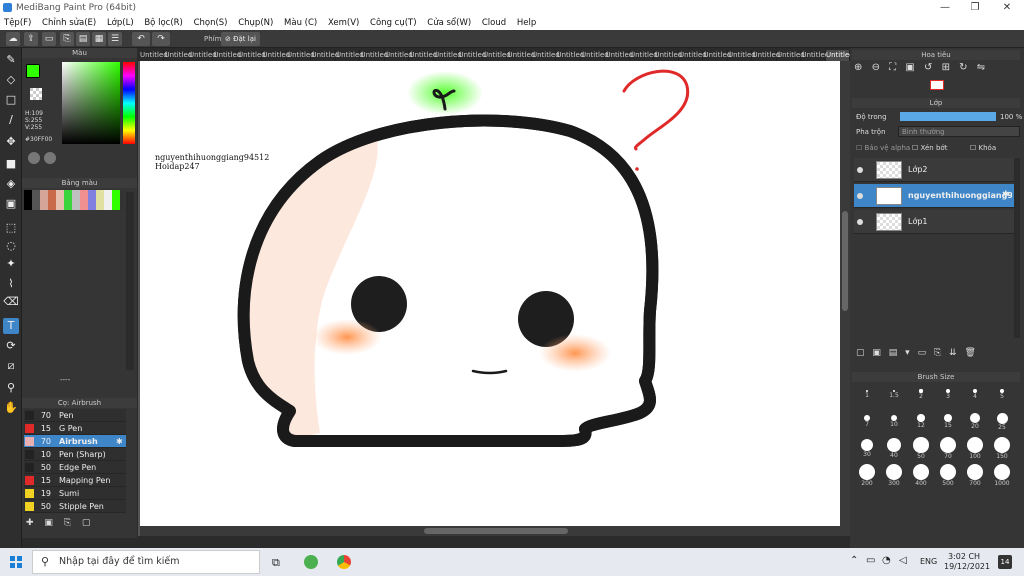 This screenshot has width=1024, height=576. What do you see at coordinates (953, 353) in the screenshot?
I see `merge-layer-icon: ⇊` at bounding box center [953, 353].